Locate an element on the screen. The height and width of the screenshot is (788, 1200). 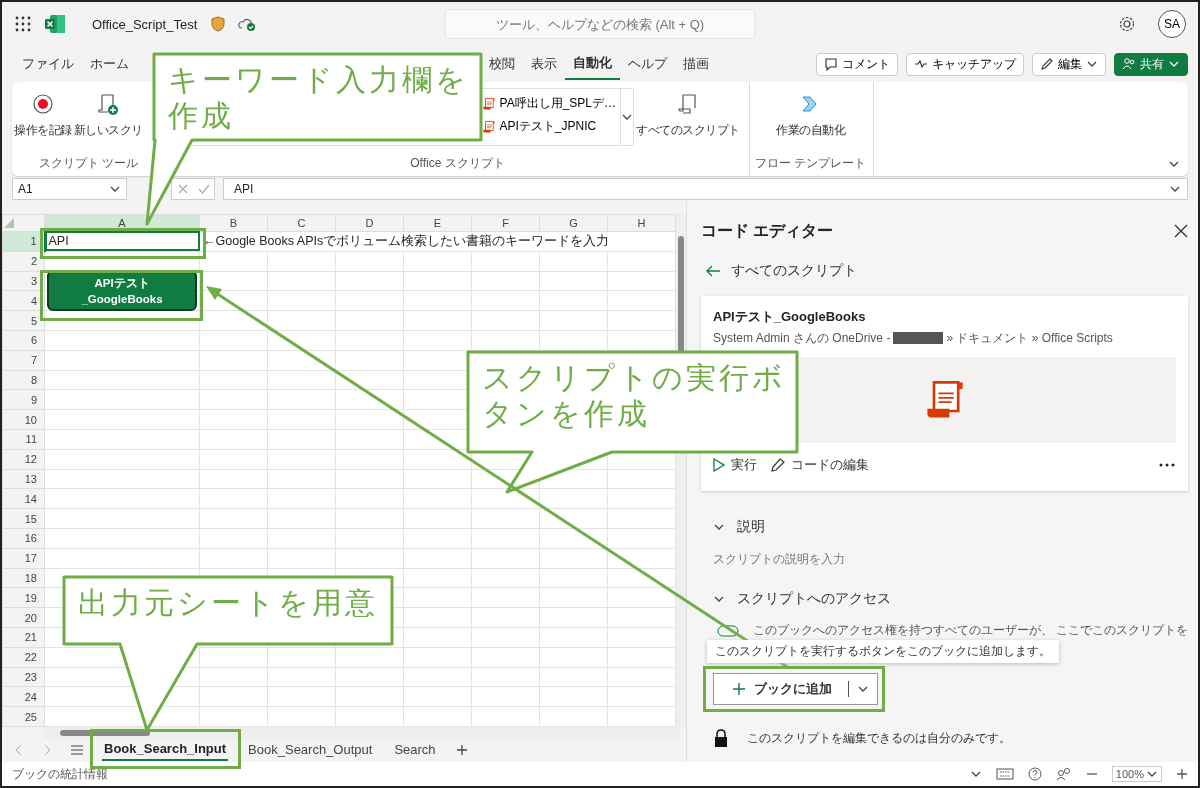
people-icon is located at coordinates (1063, 774).